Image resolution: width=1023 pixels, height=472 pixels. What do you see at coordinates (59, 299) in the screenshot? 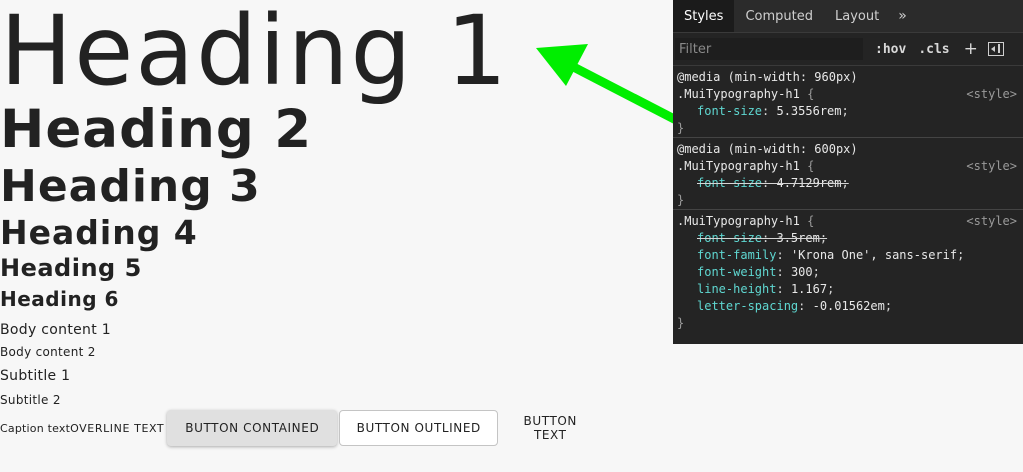
I see `heading-6: Heading 6` at bounding box center [59, 299].